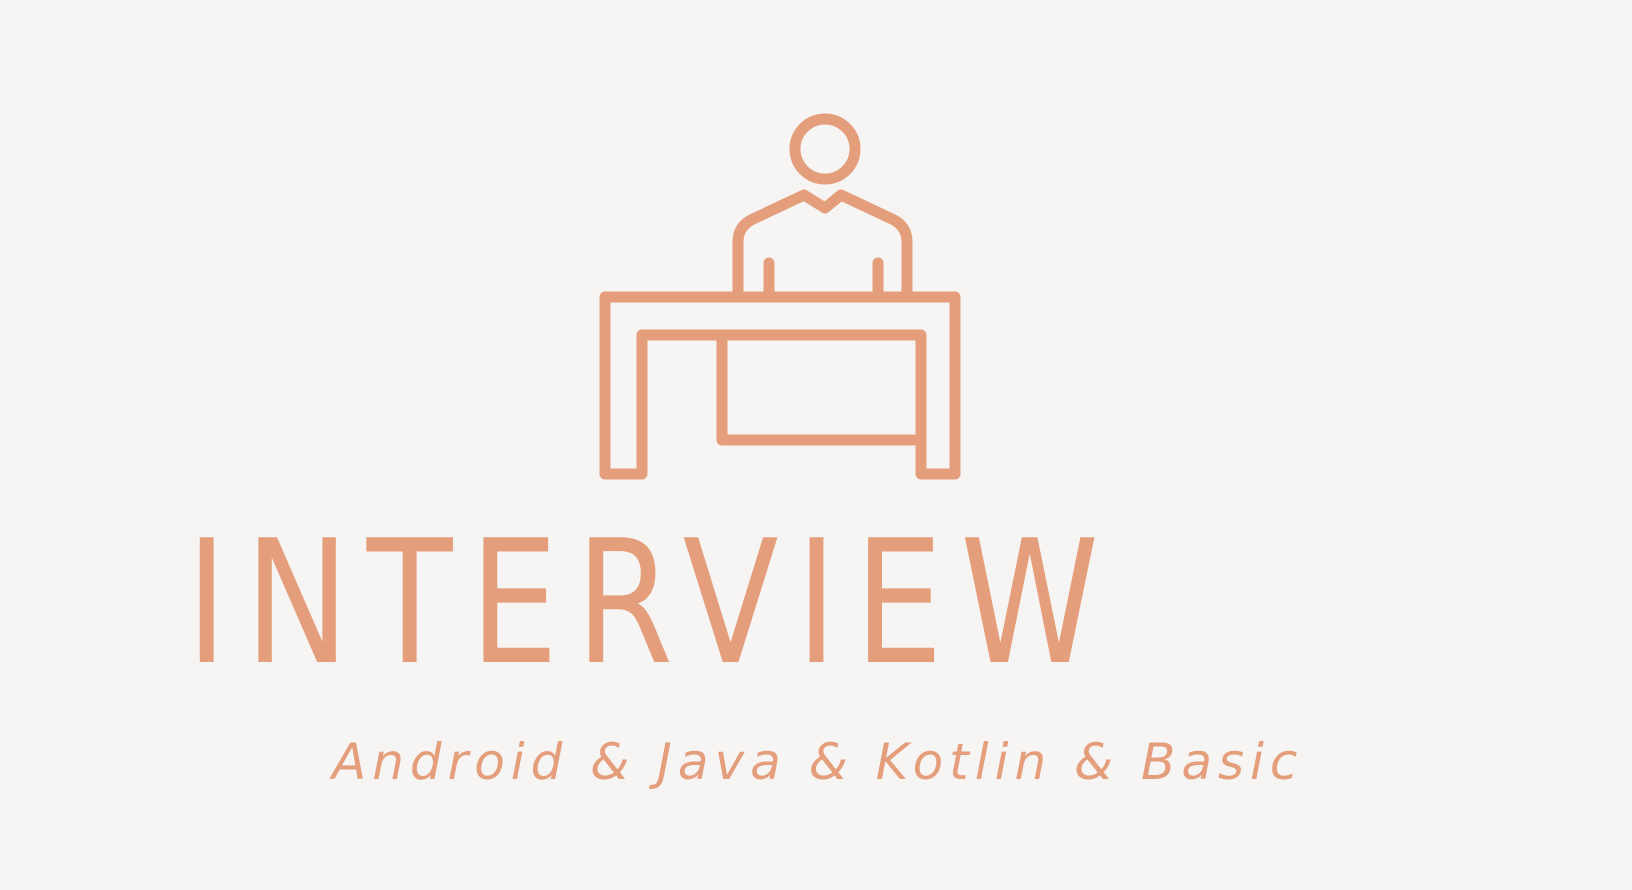  Describe the element at coordinates (818, 762) in the screenshot. I see `logo-subtitle: Android & Java & Kotlin & Basic` at that location.